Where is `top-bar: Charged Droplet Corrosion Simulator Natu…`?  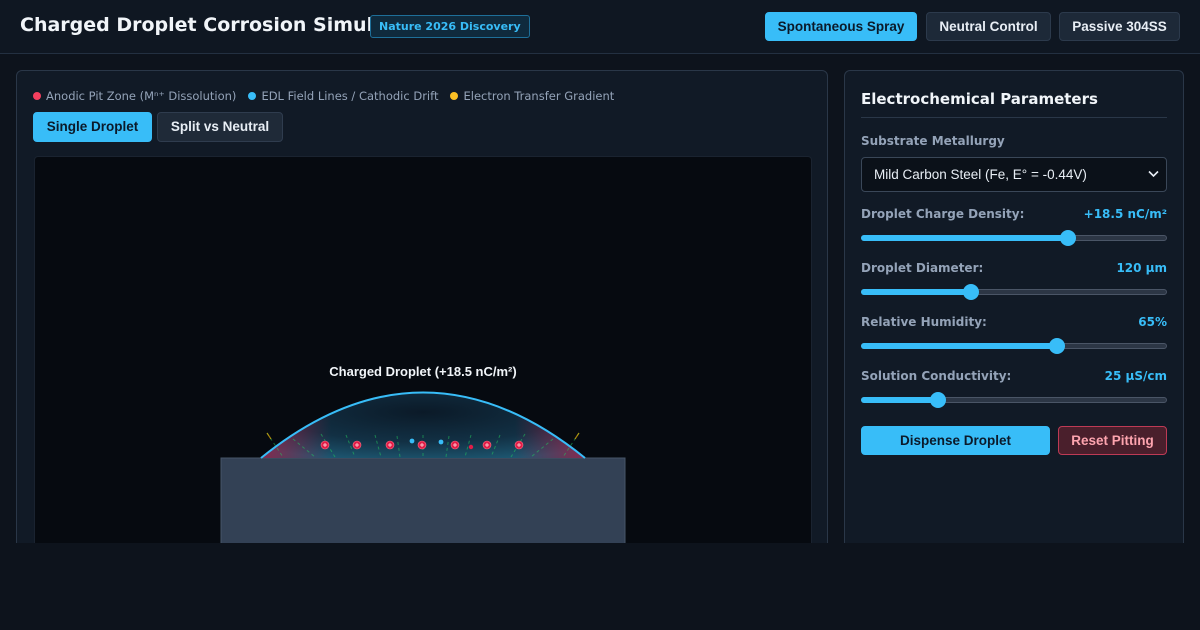
top-bar: Charged Droplet Corrosion Simulator Natu… is located at coordinates (600, 27).